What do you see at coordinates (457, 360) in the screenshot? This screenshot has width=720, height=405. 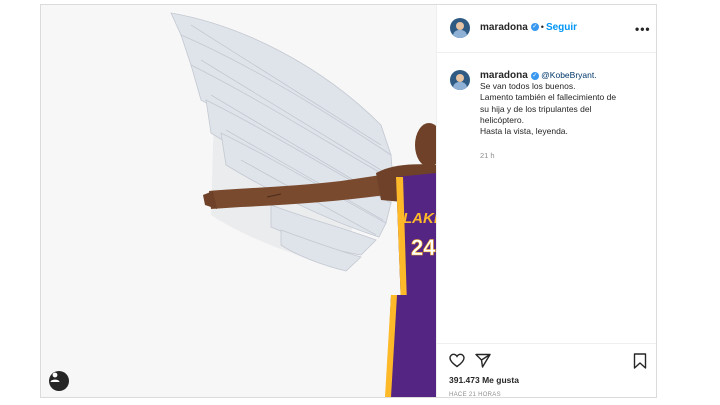 I see `heart-icon` at bounding box center [457, 360].